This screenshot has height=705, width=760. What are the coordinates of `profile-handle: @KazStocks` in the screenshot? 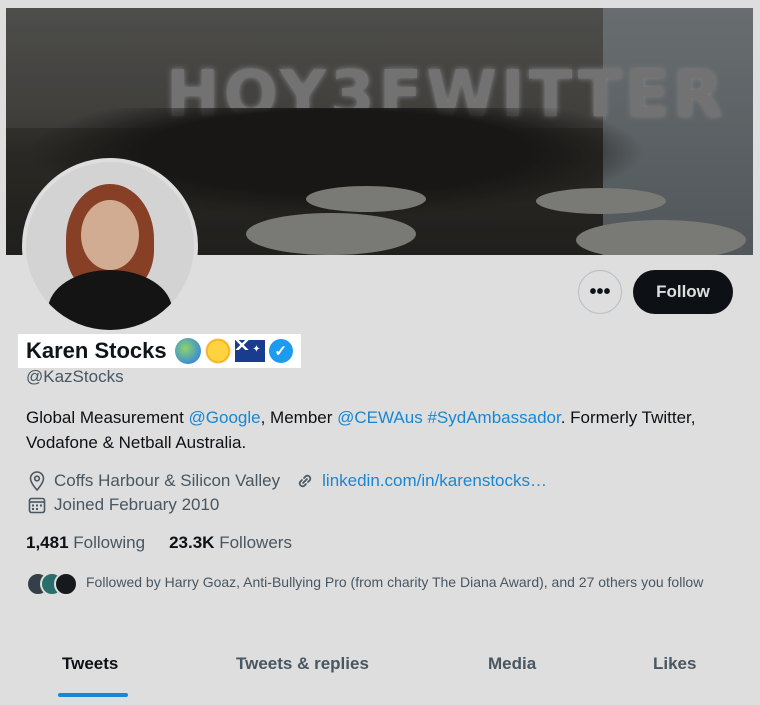 It's located at (75, 376).